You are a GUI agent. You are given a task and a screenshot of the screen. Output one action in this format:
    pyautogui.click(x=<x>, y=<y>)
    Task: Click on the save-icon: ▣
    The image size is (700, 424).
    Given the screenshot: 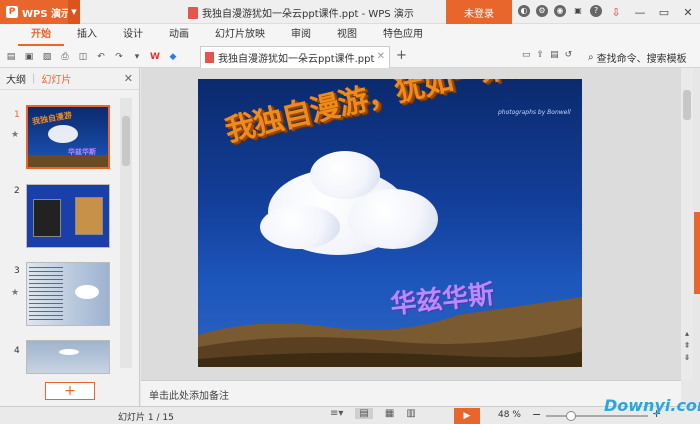 What is the action you would take?
    pyautogui.click(x=29, y=57)
    